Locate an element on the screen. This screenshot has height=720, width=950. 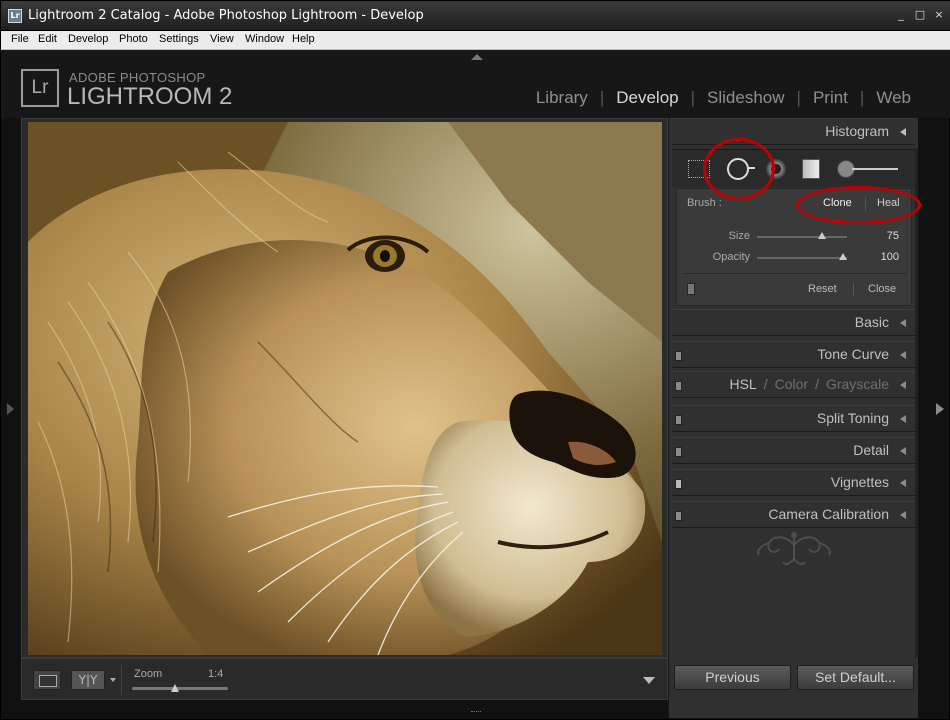
before-after-dropdown-icon is located at coordinates (113, 680).